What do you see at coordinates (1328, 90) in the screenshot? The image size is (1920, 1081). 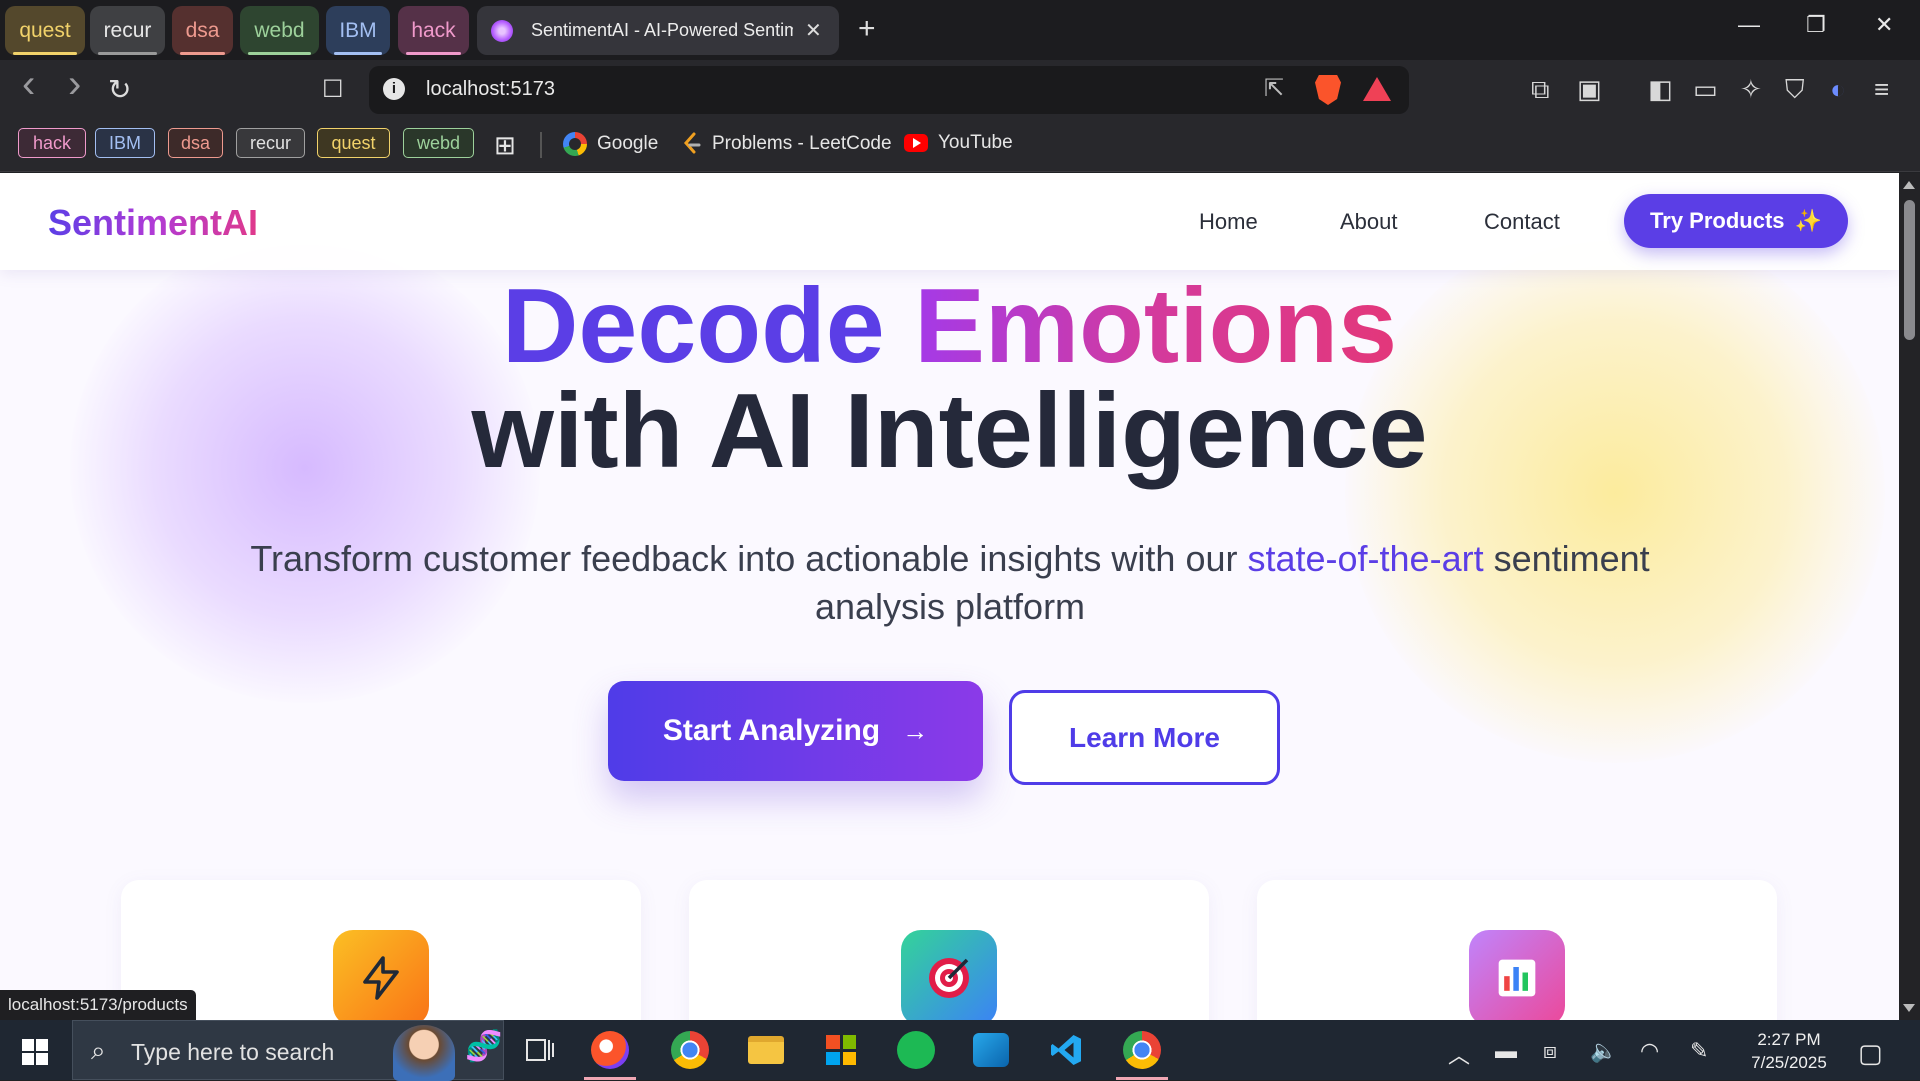 I see `brave-shields-icon` at bounding box center [1328, 90].